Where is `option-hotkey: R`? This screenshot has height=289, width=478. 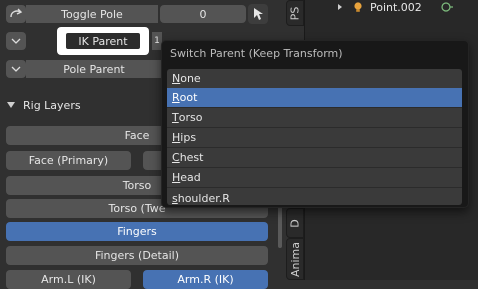 option-hotkey: R is located at coordinates (176, 97).